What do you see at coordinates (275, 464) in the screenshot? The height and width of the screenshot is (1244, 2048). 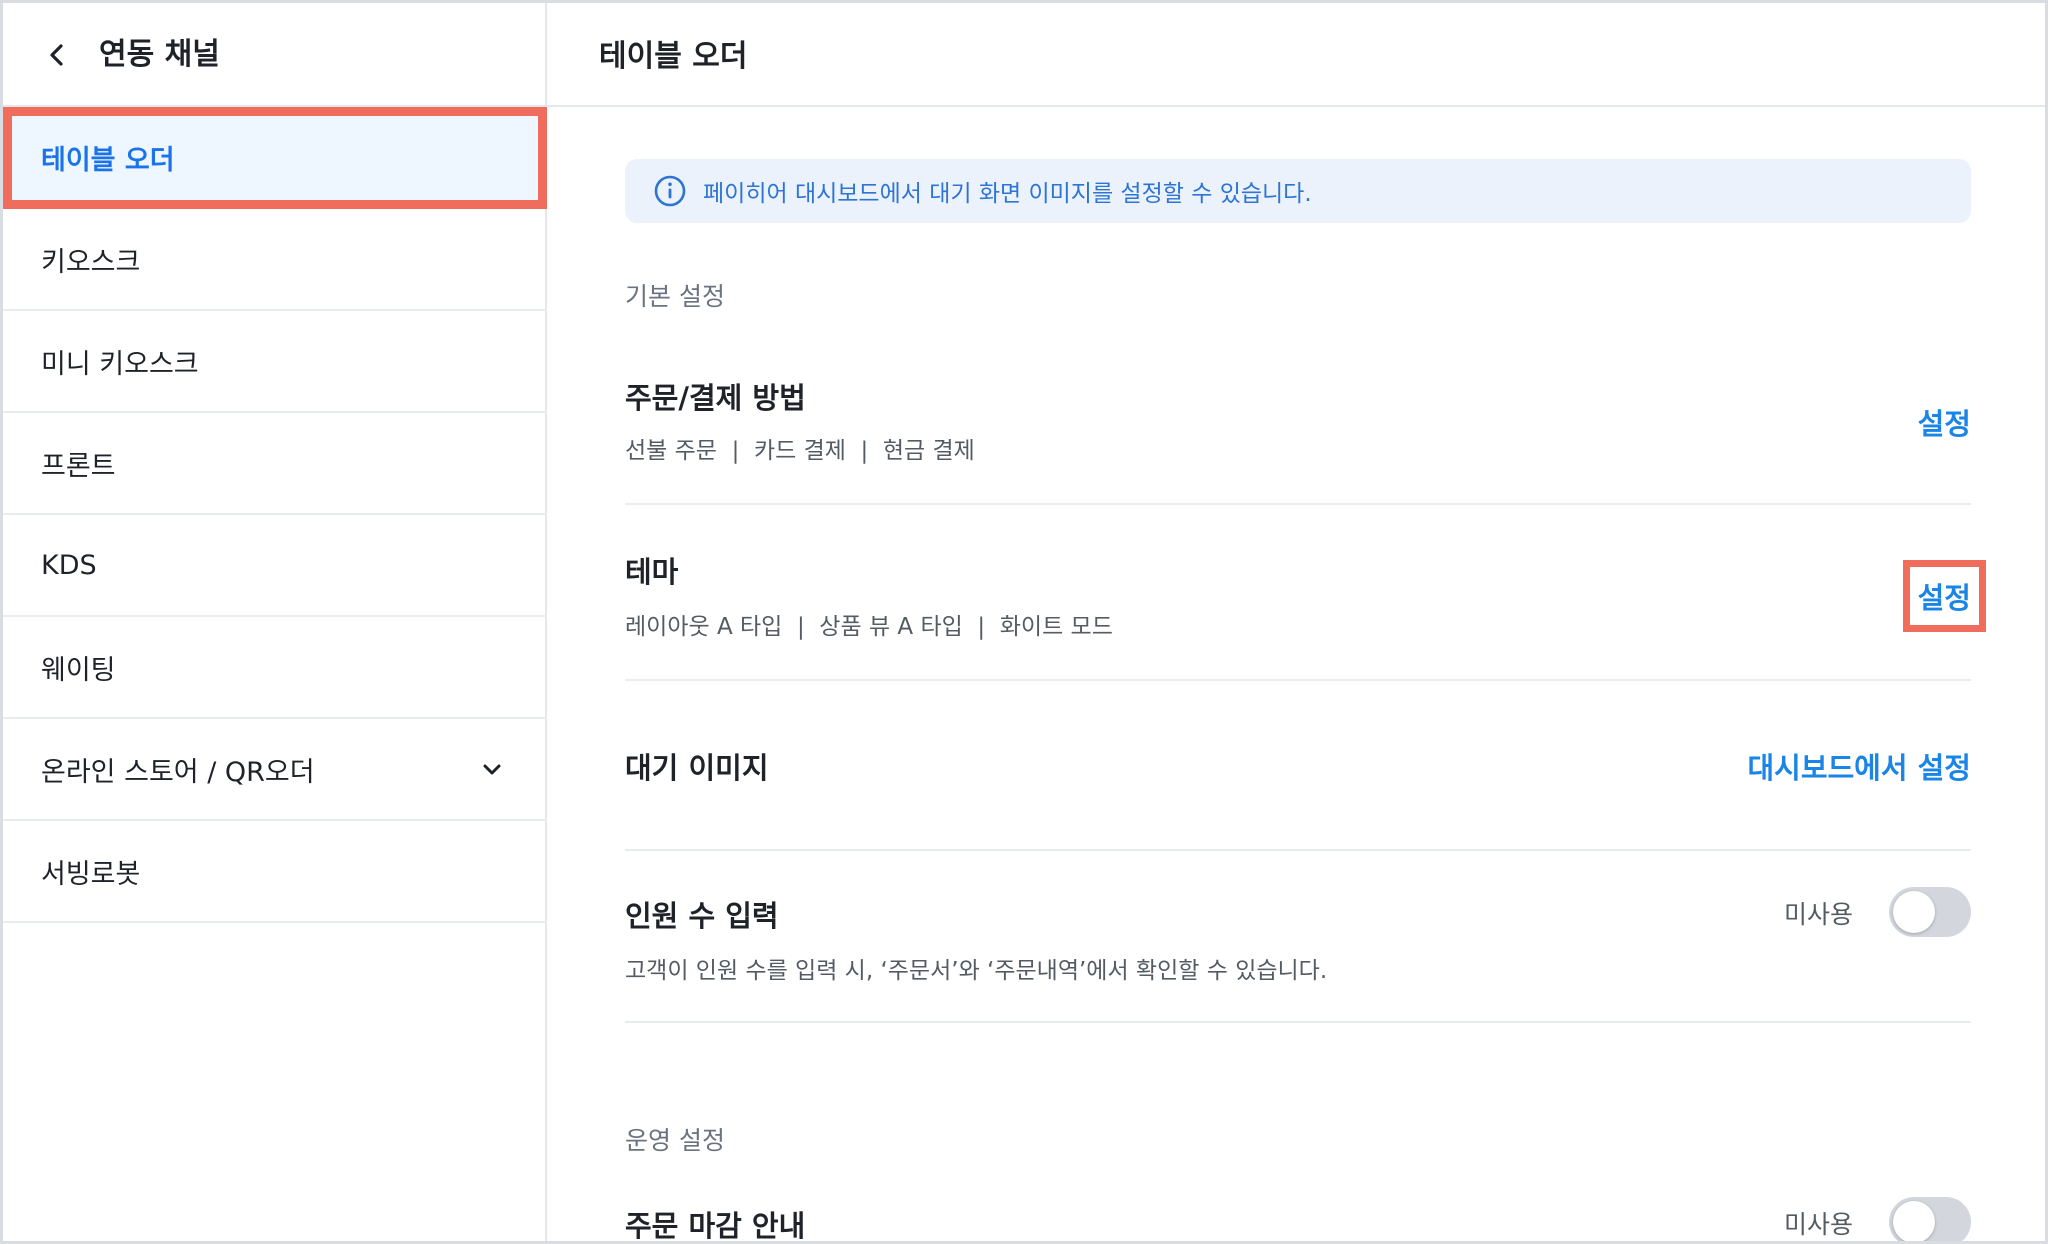 I see `sidebar-item-front: 프론트` at bounding box center [275, 464].